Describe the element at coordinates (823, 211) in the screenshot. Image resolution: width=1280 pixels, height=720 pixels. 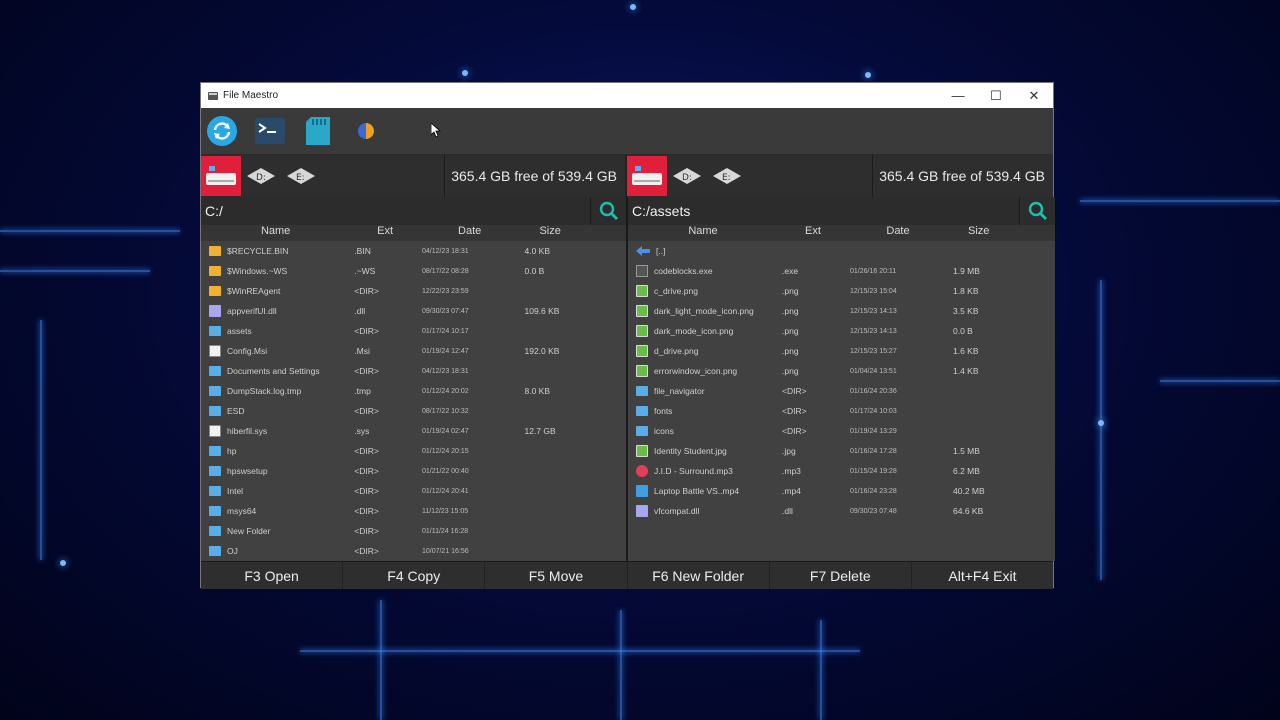
I see `right-path-field: C:/assets` at that location.